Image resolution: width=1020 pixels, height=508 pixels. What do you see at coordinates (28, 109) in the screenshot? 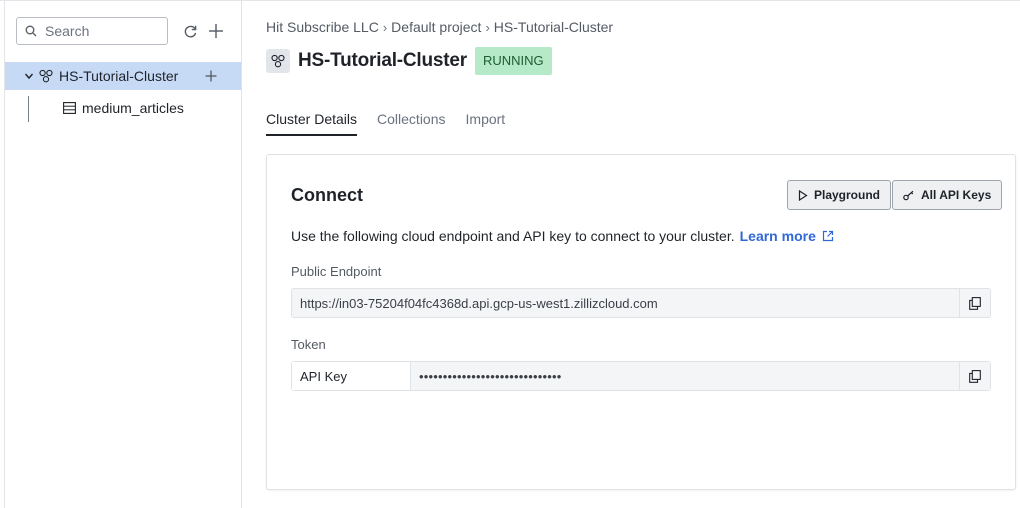
I see `tree-connector-line` at bounding box center [28, 109].